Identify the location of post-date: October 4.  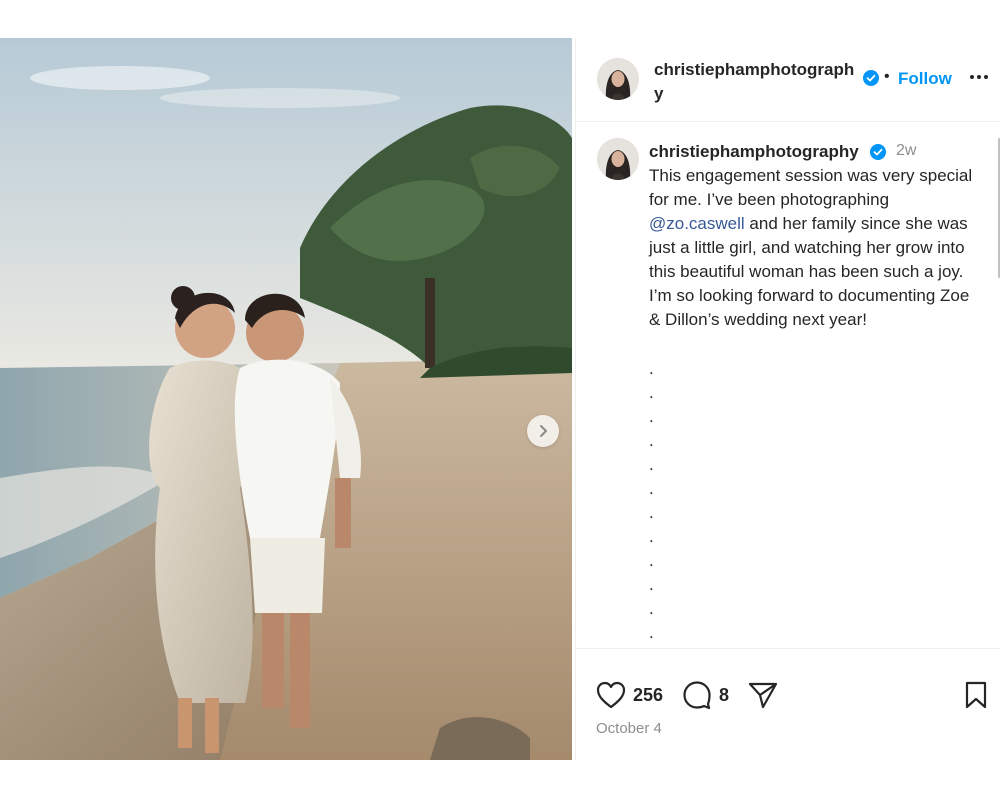
(629, 728).